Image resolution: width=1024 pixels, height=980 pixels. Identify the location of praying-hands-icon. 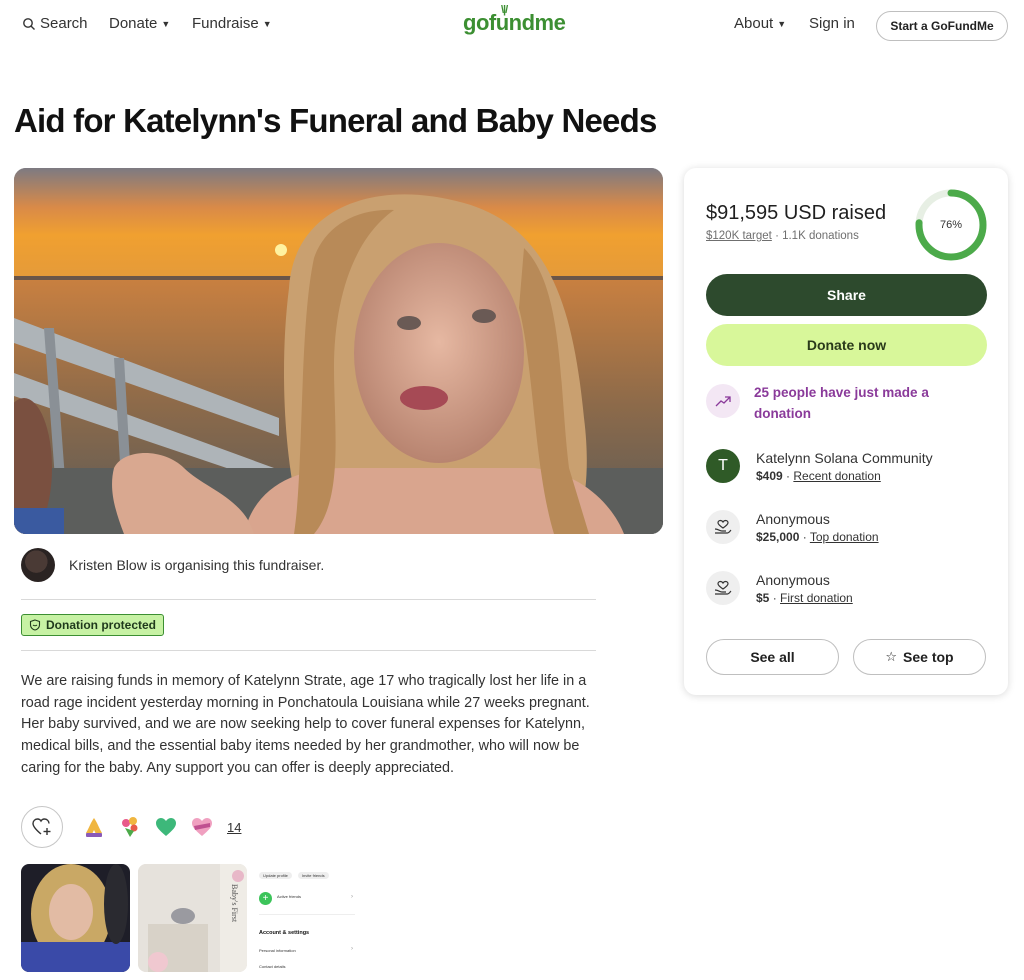
(94, 827).